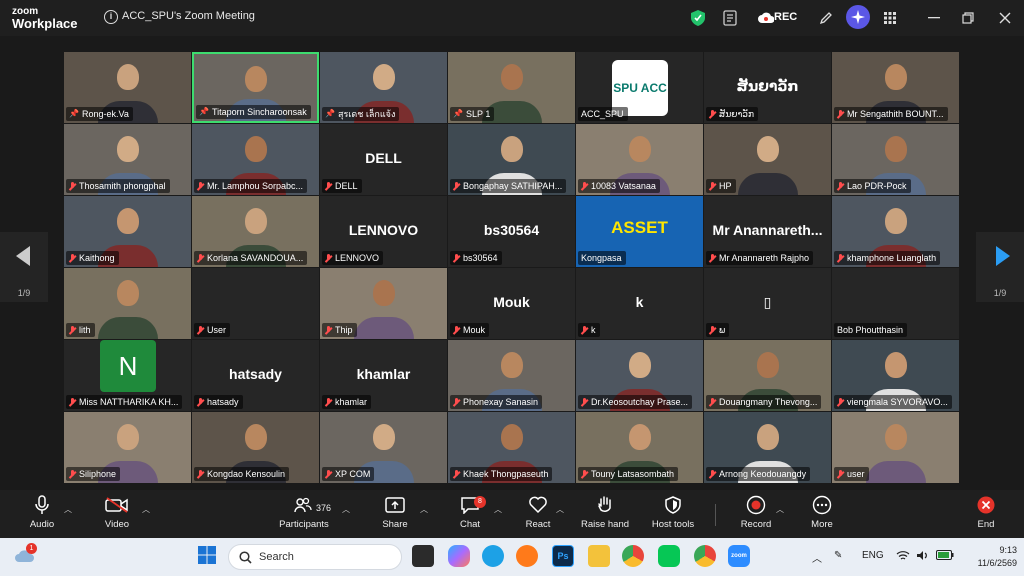 This screenshot has height=576, width=1024. Describe the element at coordinates (730, 18) in the screenshot. I see `notes-icon` at that location.